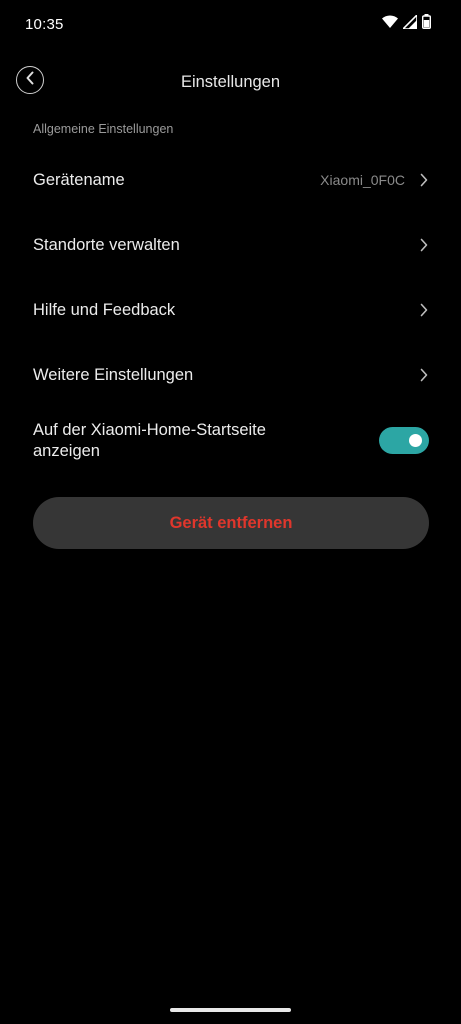  I want to click on device-name-label: Gerätename, so click(79, 179).